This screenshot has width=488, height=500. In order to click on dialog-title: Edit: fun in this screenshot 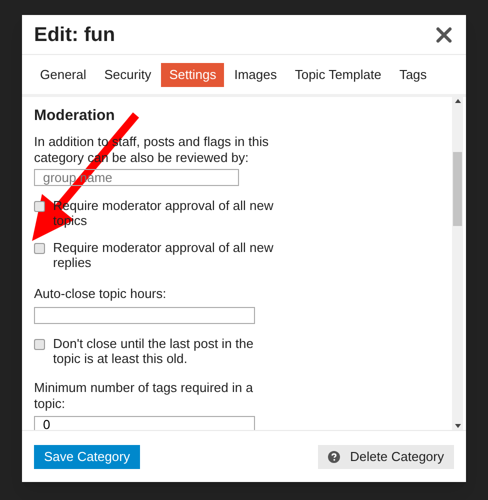, I will do `click(75, 35)`.